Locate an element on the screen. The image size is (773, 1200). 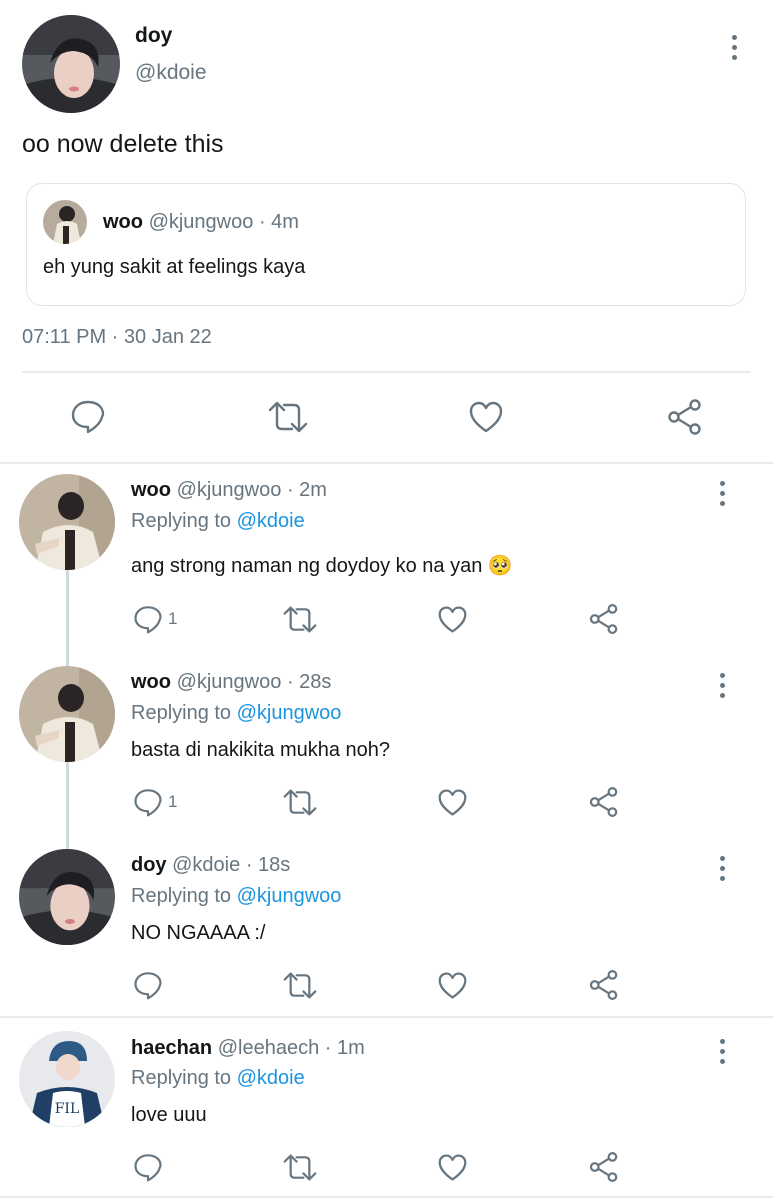
quoted-text: eh yung sakit at feelings kaya is located at coordinates (174, 267).